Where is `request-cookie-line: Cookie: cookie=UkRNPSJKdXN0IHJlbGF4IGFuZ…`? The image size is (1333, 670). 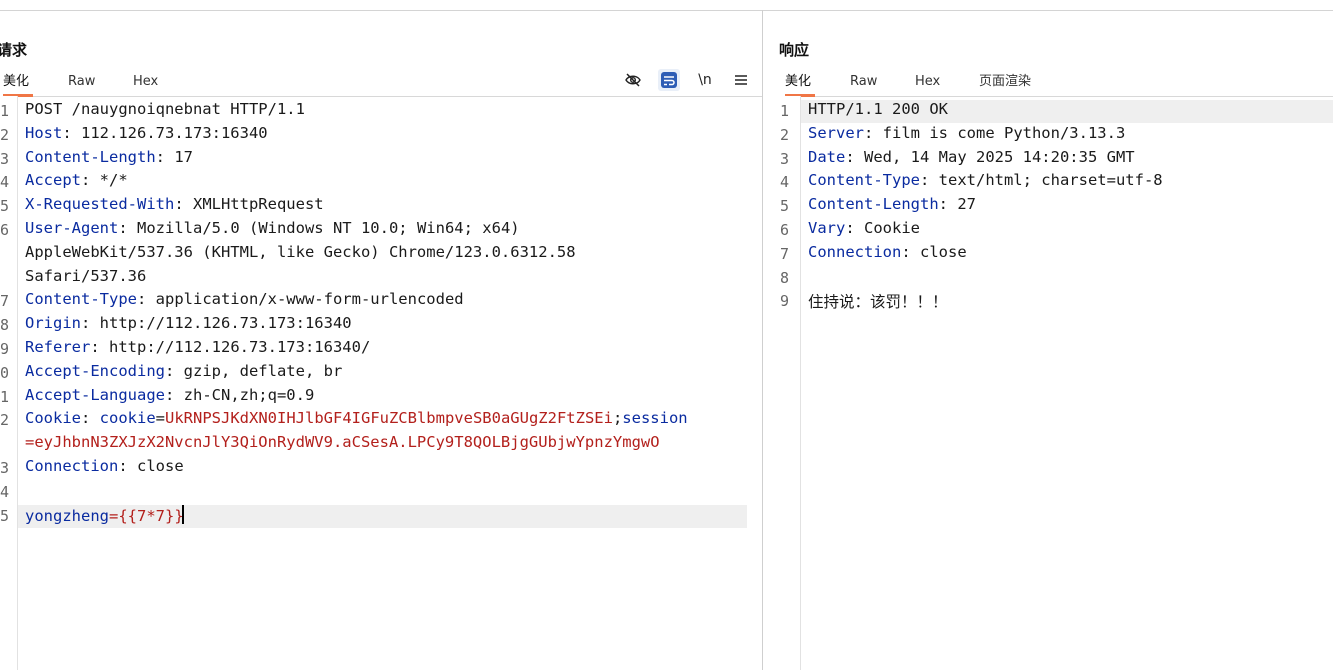
request-cookie-line: Cookie: cookie=UkRNPSJKdXN0IHJlbGF4IGFuZ… is located at coordinates (356, 418).